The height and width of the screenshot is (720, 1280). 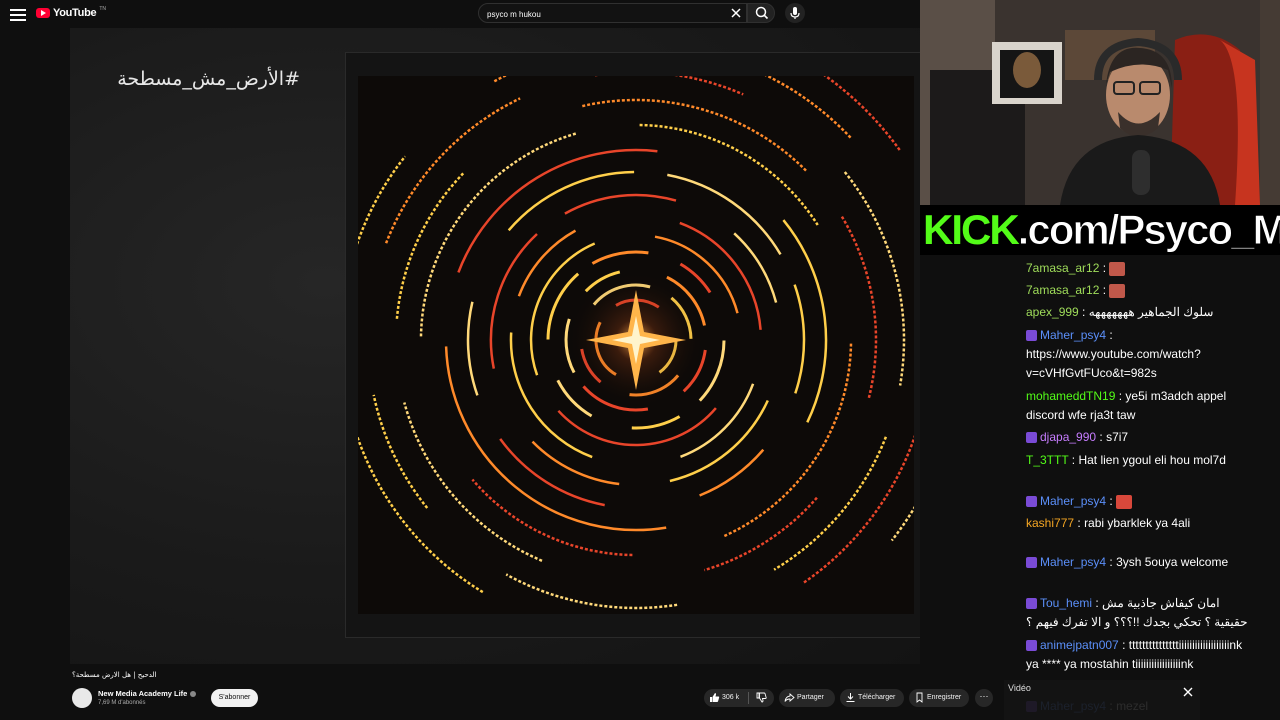 I want to click on mini-popup: Vidéo, so click(x=1102, y=700).